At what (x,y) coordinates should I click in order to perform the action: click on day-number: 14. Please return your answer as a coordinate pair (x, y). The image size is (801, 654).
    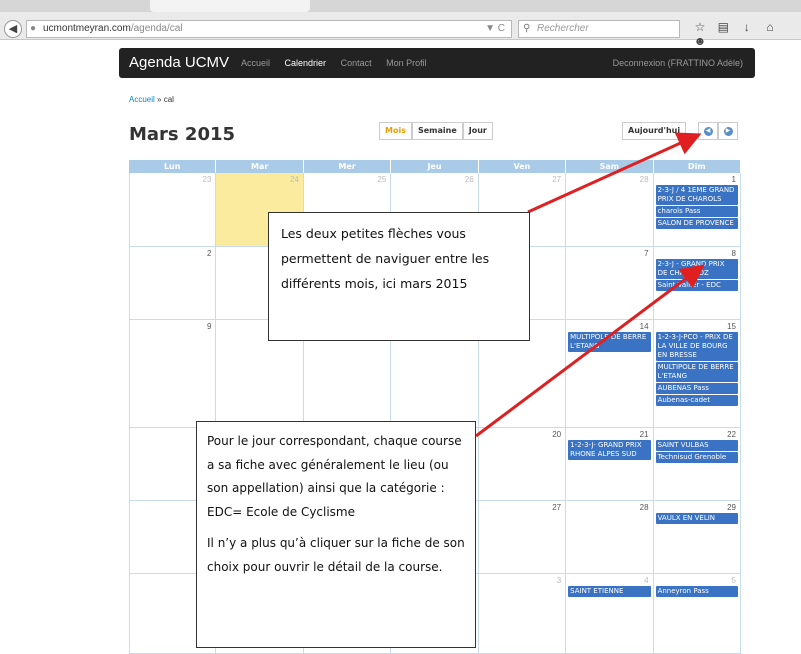
    Looking at the image, I should click on (644, 326).